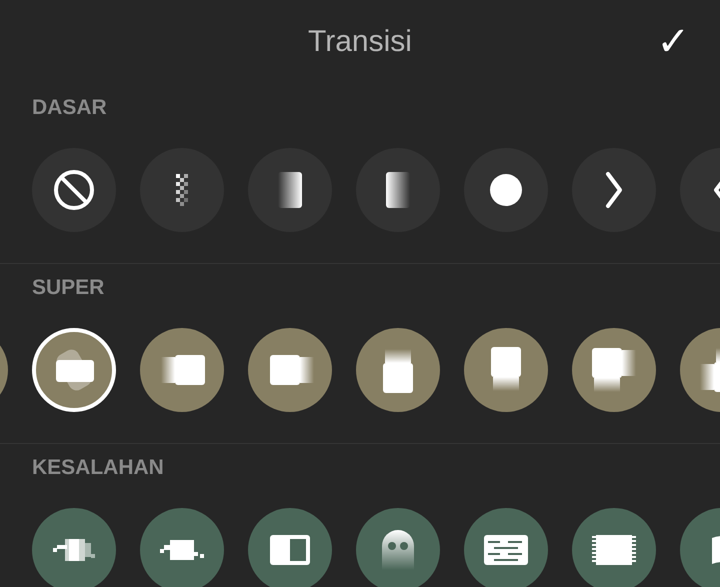 This screenshot has width=720, height=587. What do you see at coordinates (614, 190) in the screenshot?
I see `chevron-right-icon` at bounding box center [614, 190].